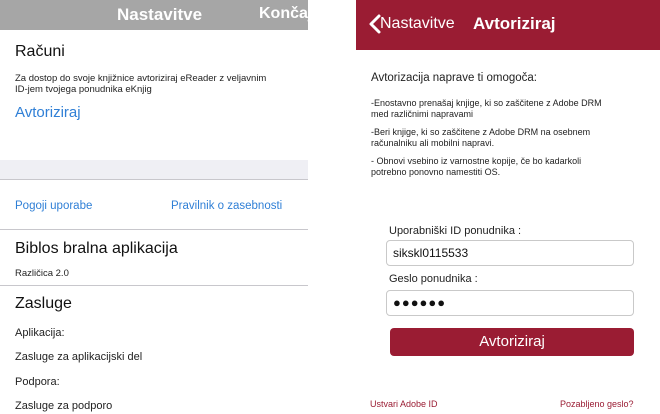 Image resolution: width=660 pixels, height=414 pixels. What do you see at coordinates (510, 253) in the screenshot?
I see `user-id-field: sikskl0115533` at bounding box center [510, 253].